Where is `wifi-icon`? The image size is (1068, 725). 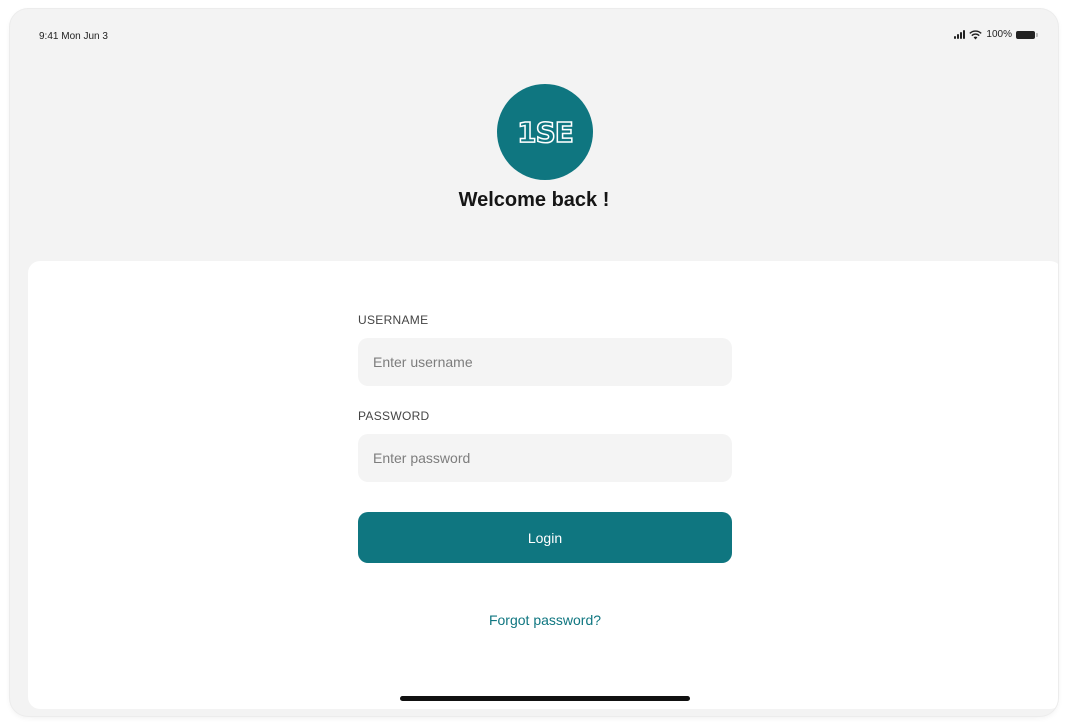 wifi-icon is located at coordinates (976, 34).